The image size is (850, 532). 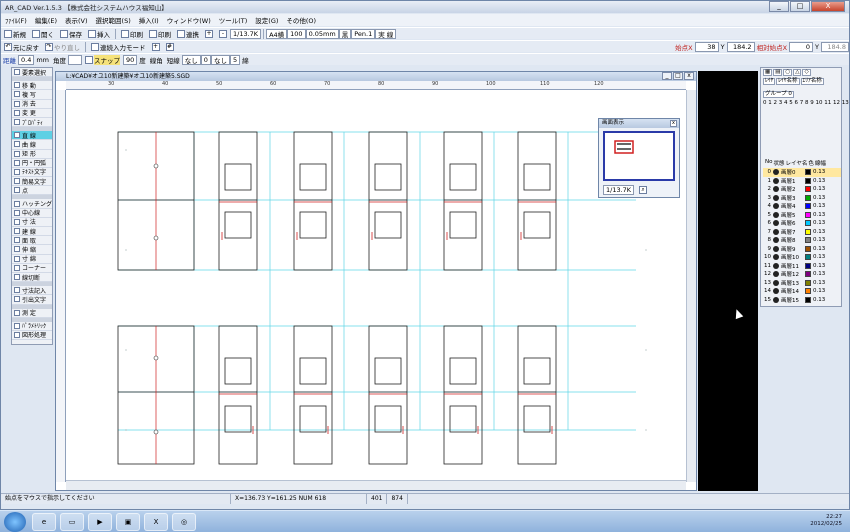 I want to click on palette-text: ﾃｷｽﾄ文字, so click(x=32, y=173).